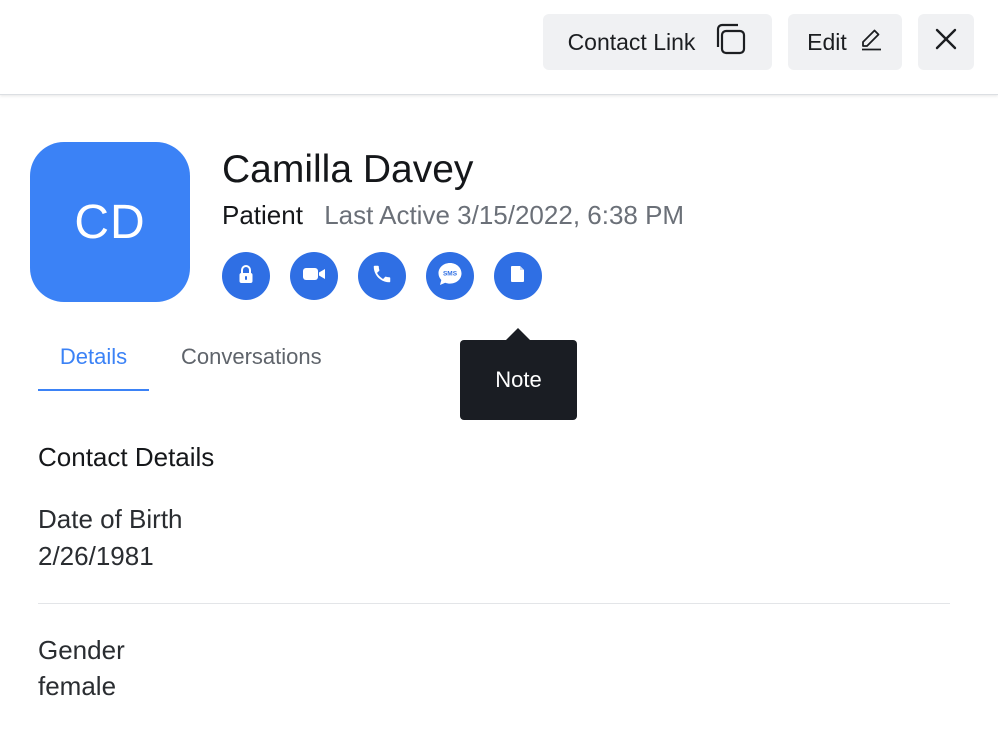 This screenshot has width=998, height=730. I want to click on video-call-button, so click(314, 276).